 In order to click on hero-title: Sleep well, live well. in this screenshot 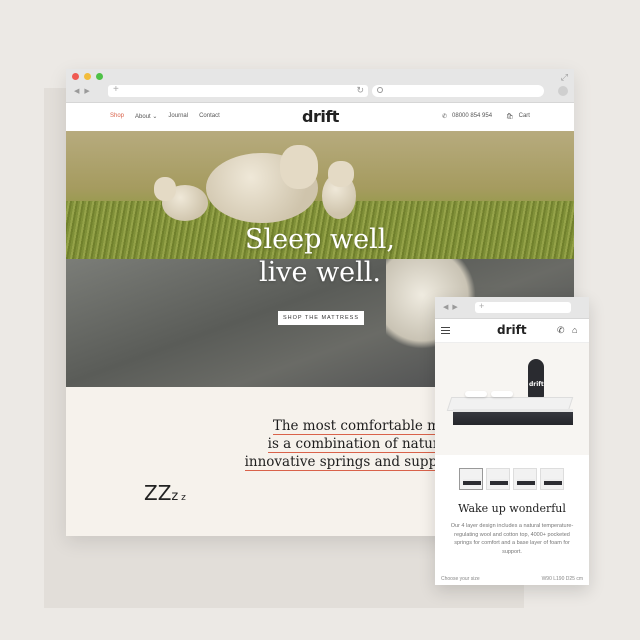, I will do `click(320, 256)`.